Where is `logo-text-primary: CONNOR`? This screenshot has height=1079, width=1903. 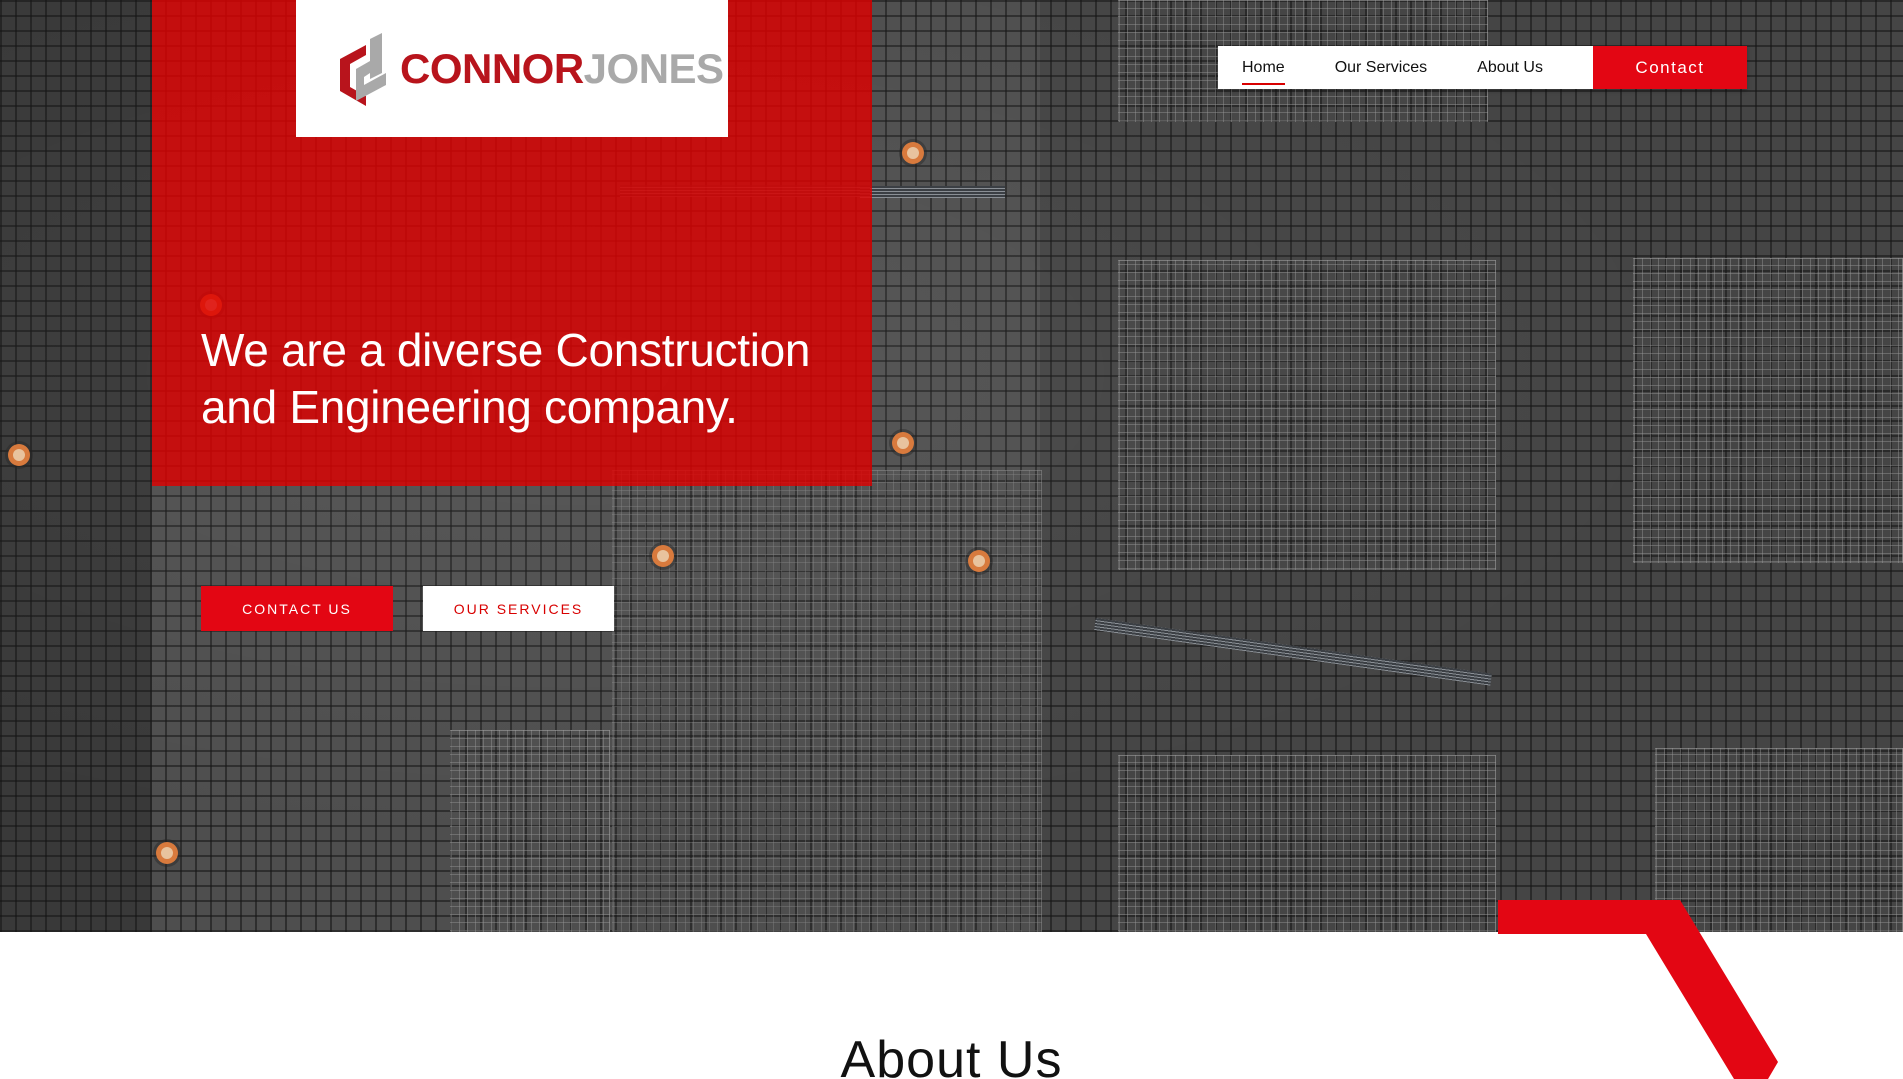 logo-text-primary: CONNOR is located at coordinates (492, 68).